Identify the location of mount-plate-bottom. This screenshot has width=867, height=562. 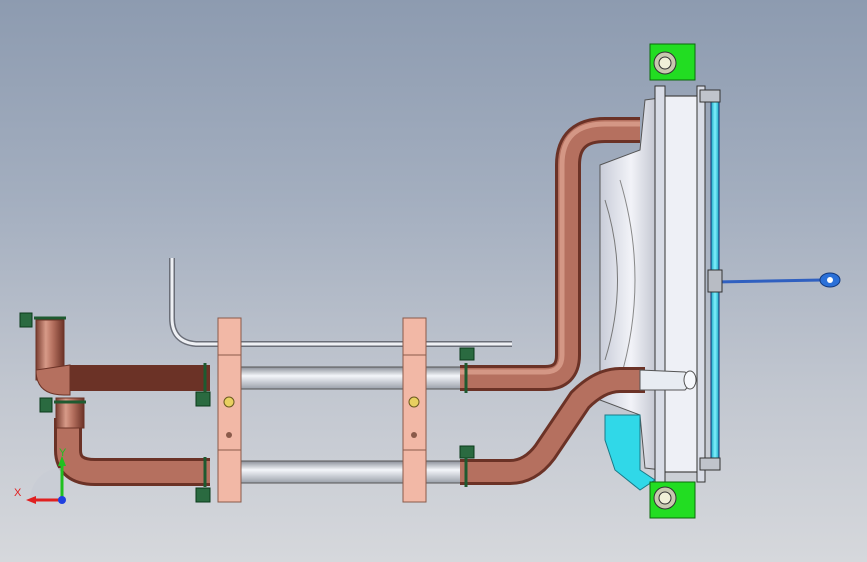
(672, 500).